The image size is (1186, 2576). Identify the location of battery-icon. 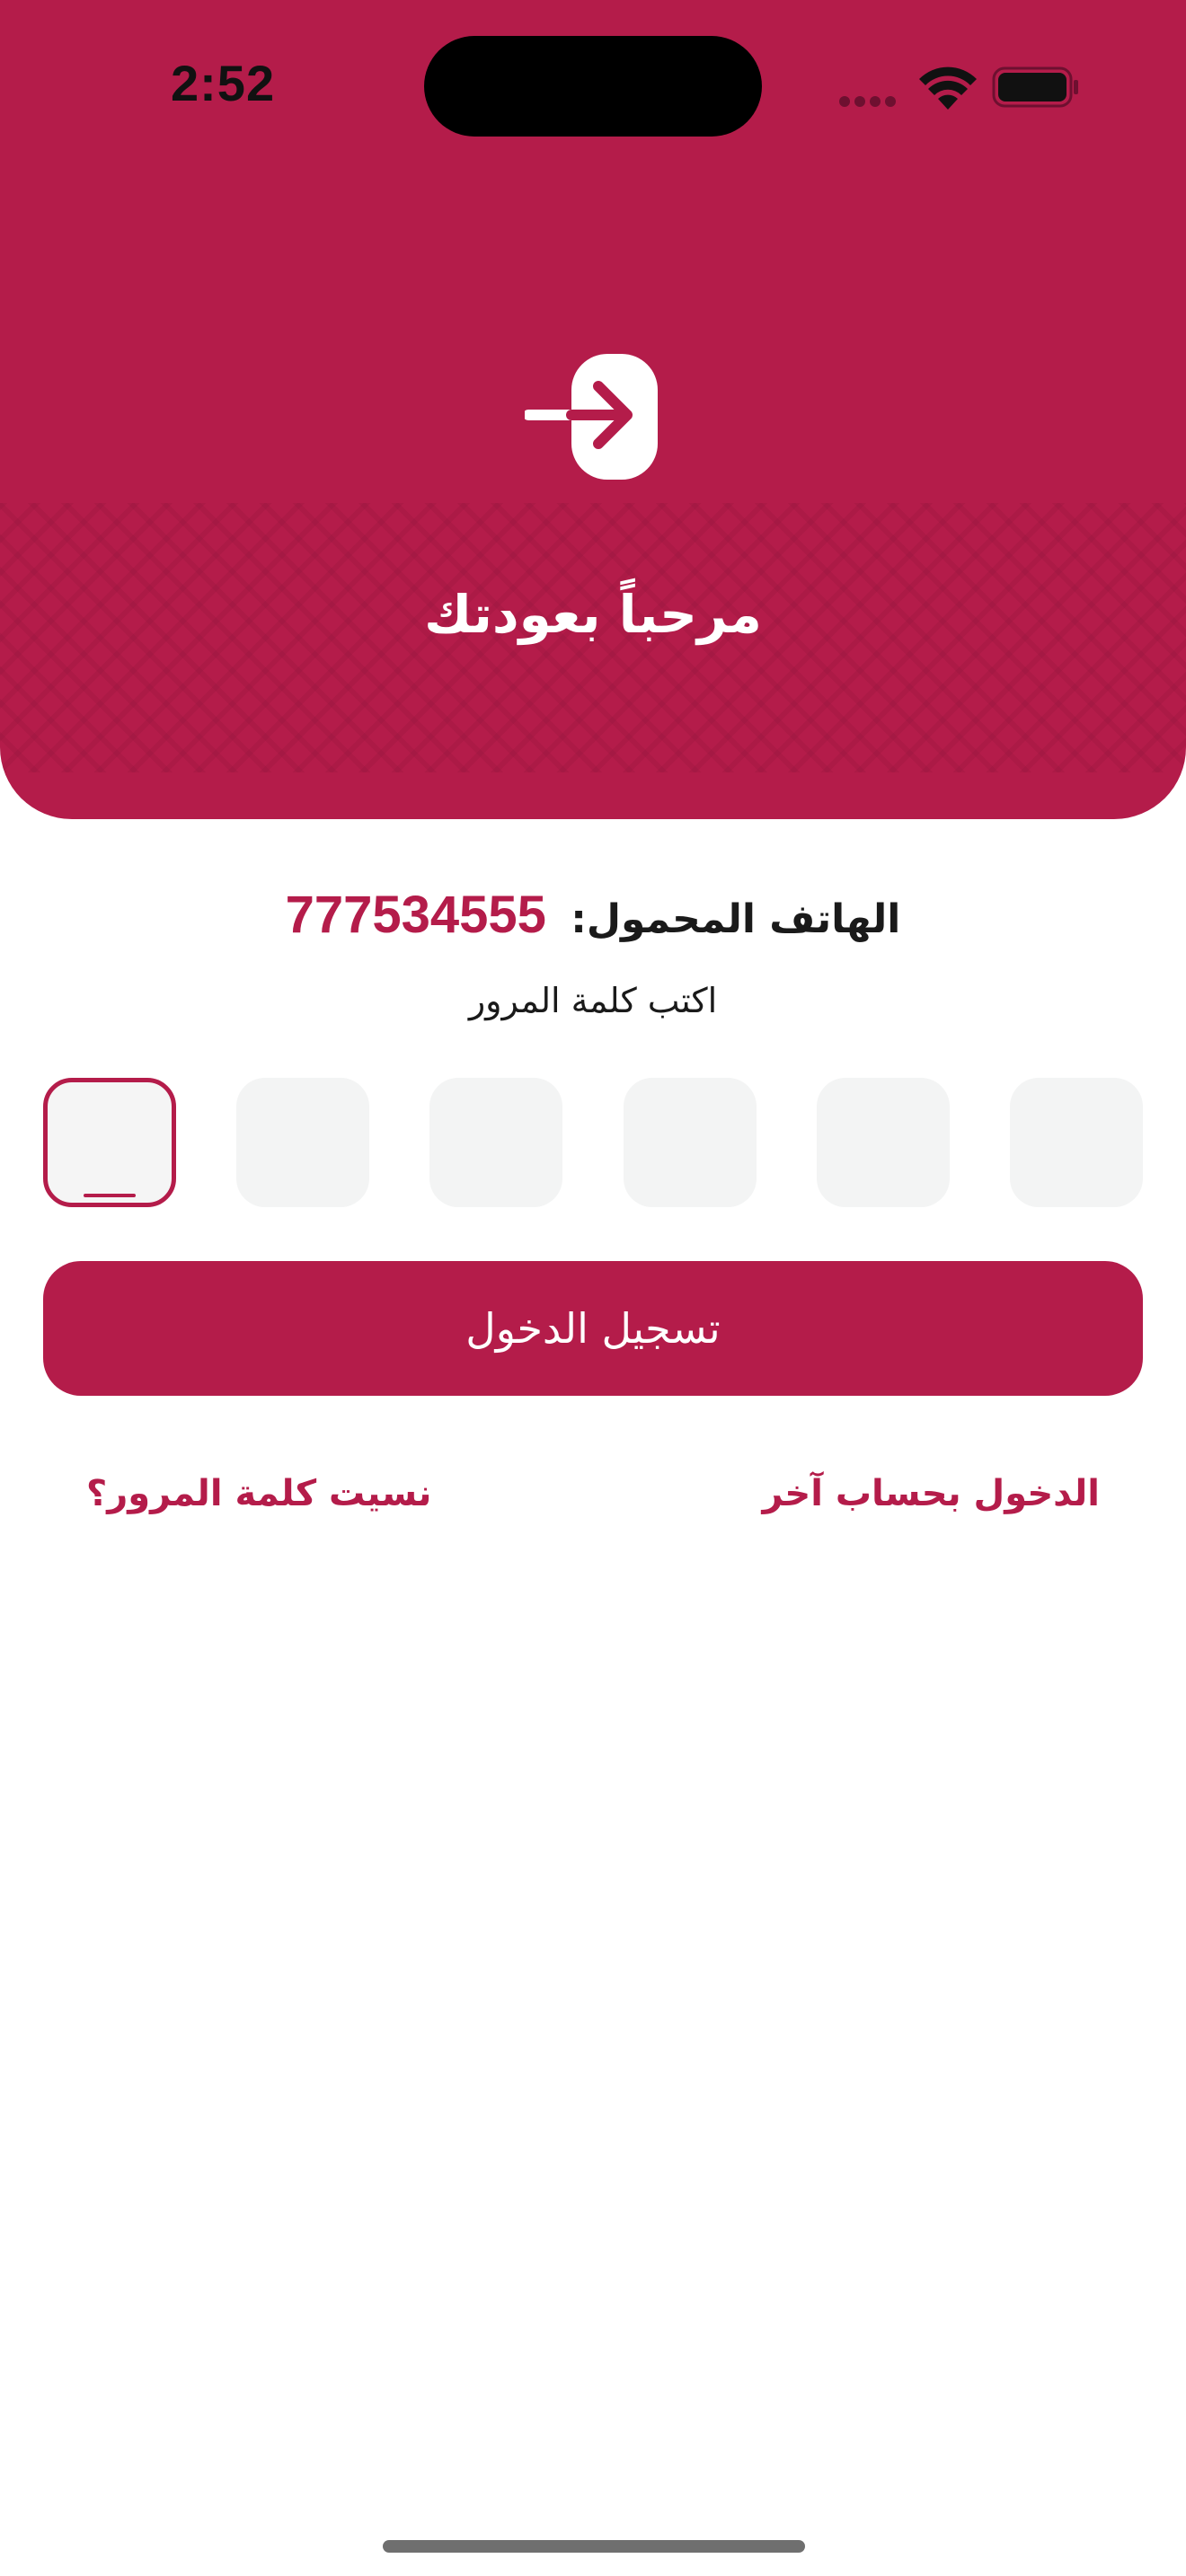
(1035, 87).